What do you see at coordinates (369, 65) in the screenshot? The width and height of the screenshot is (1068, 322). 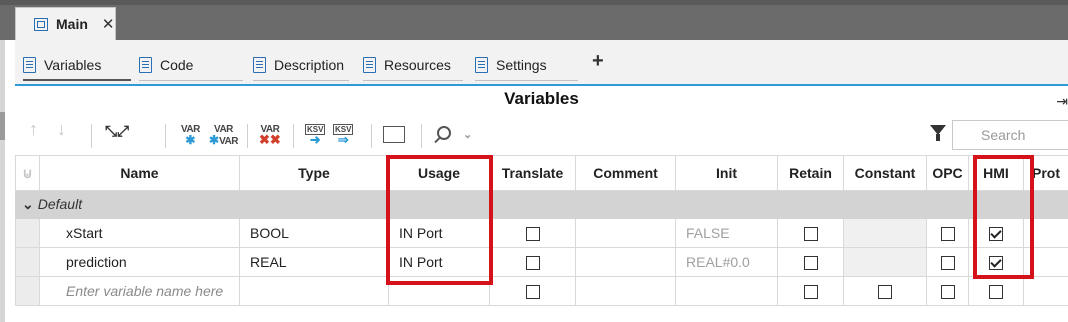 I see `resources-network-icon` at bounding box center [369, 65].